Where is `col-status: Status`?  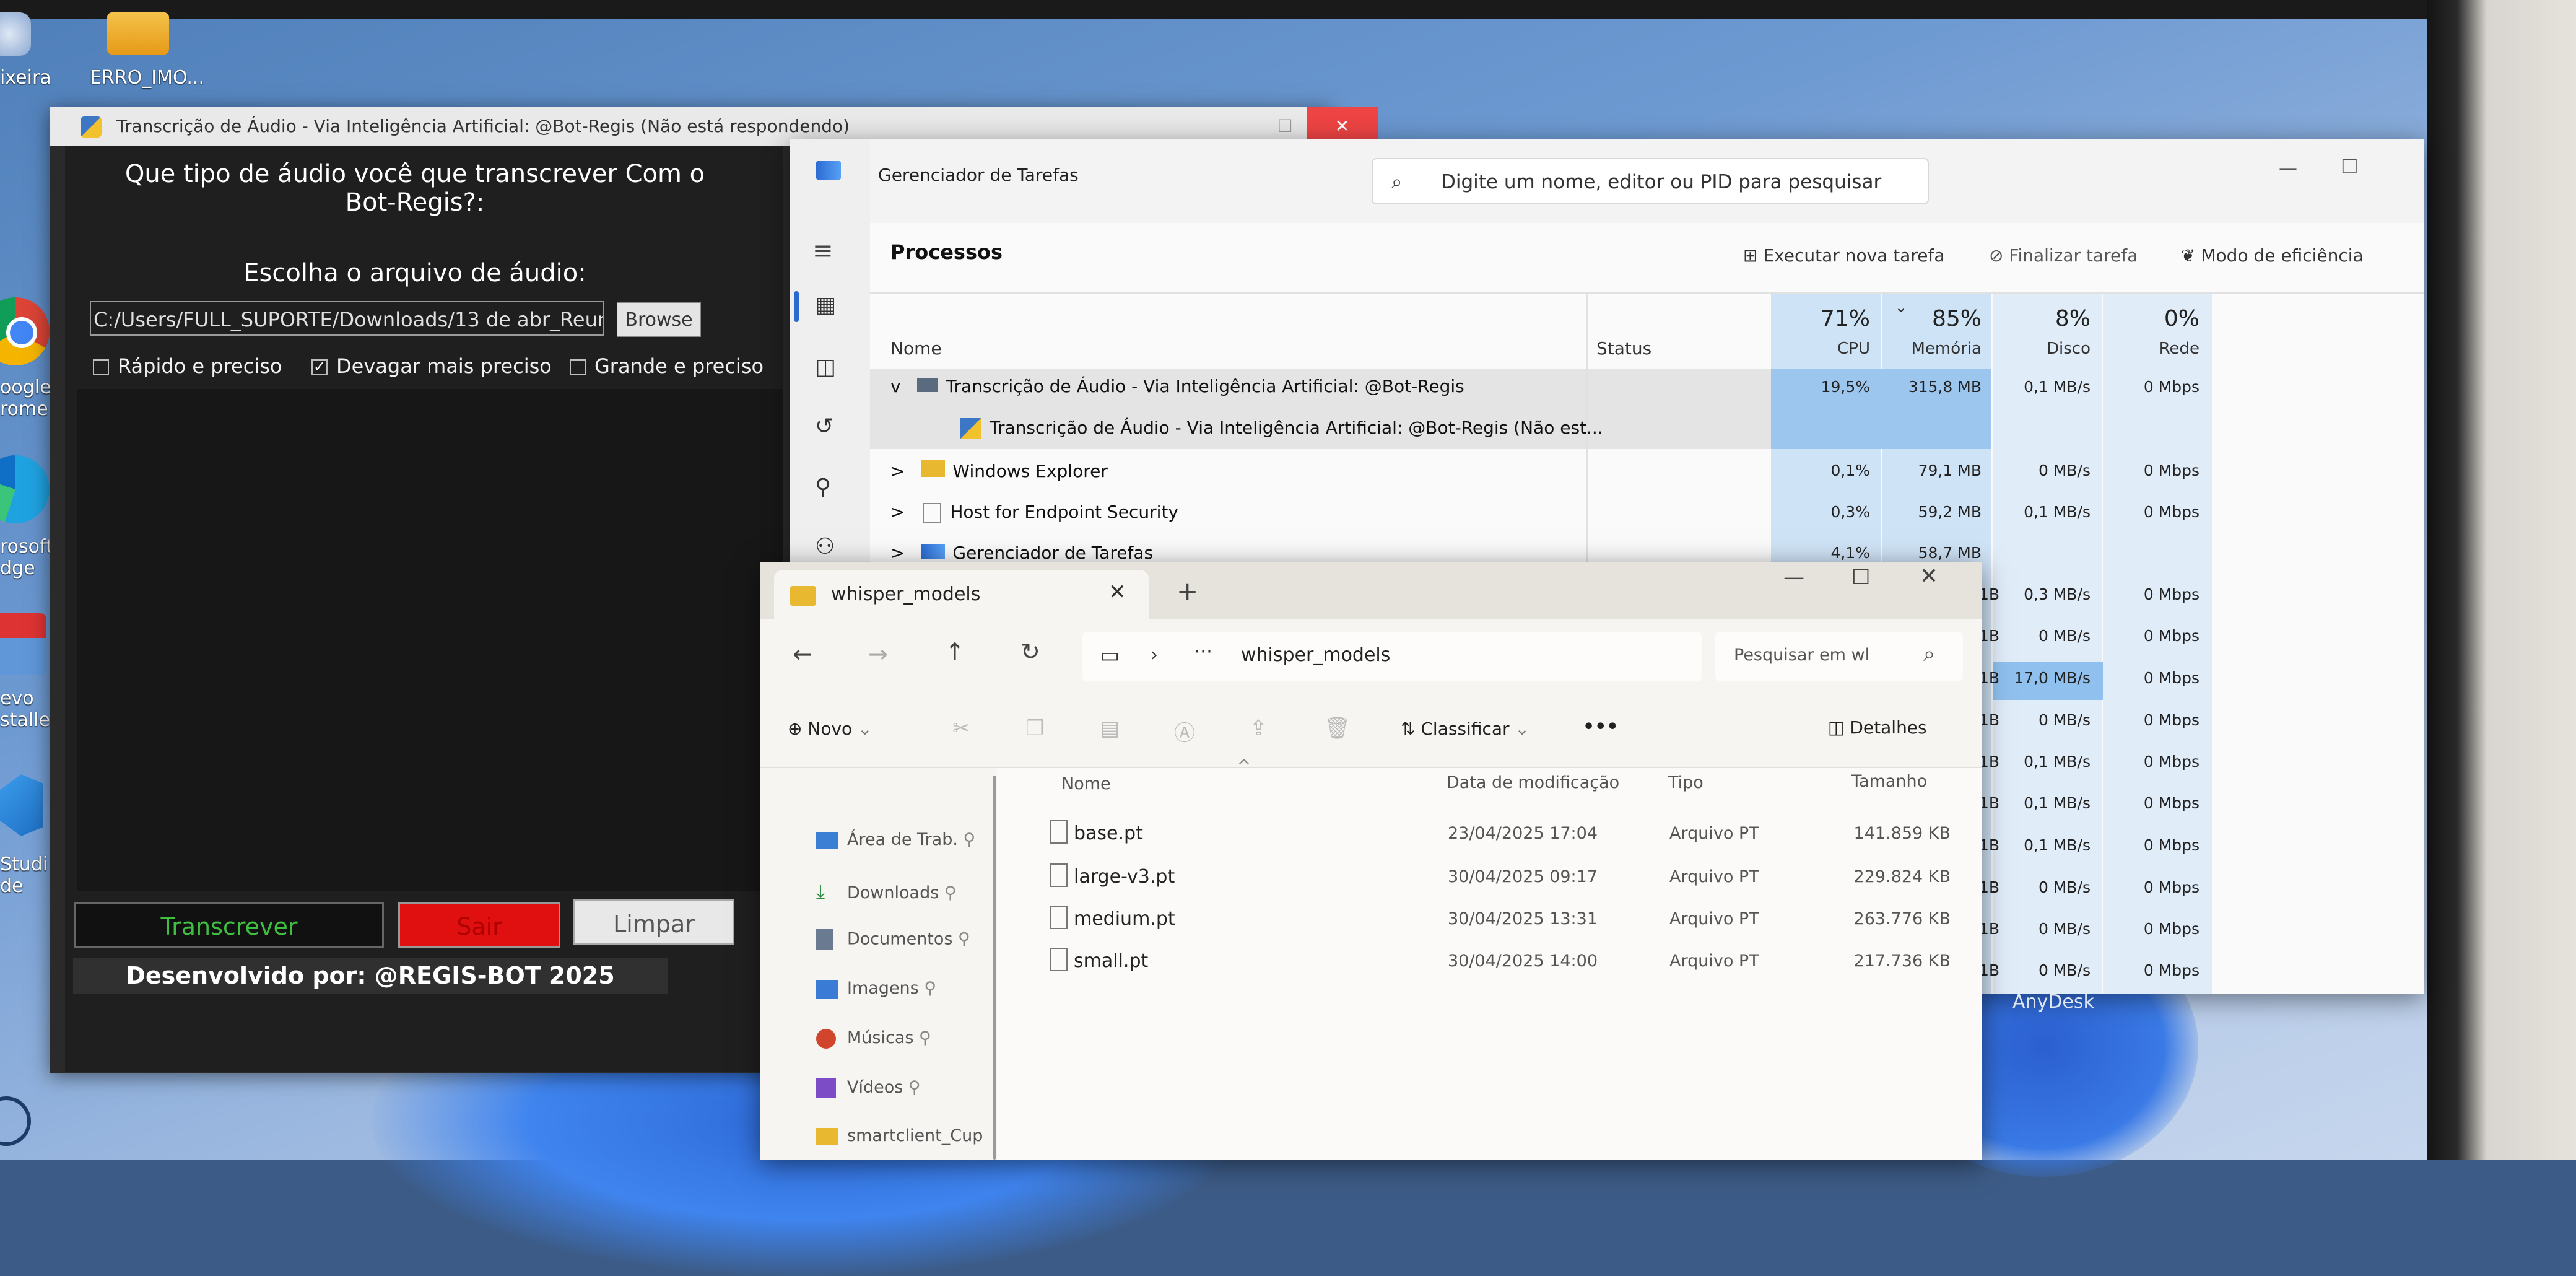
col-status: Status is located at coordinates (1623, 348).